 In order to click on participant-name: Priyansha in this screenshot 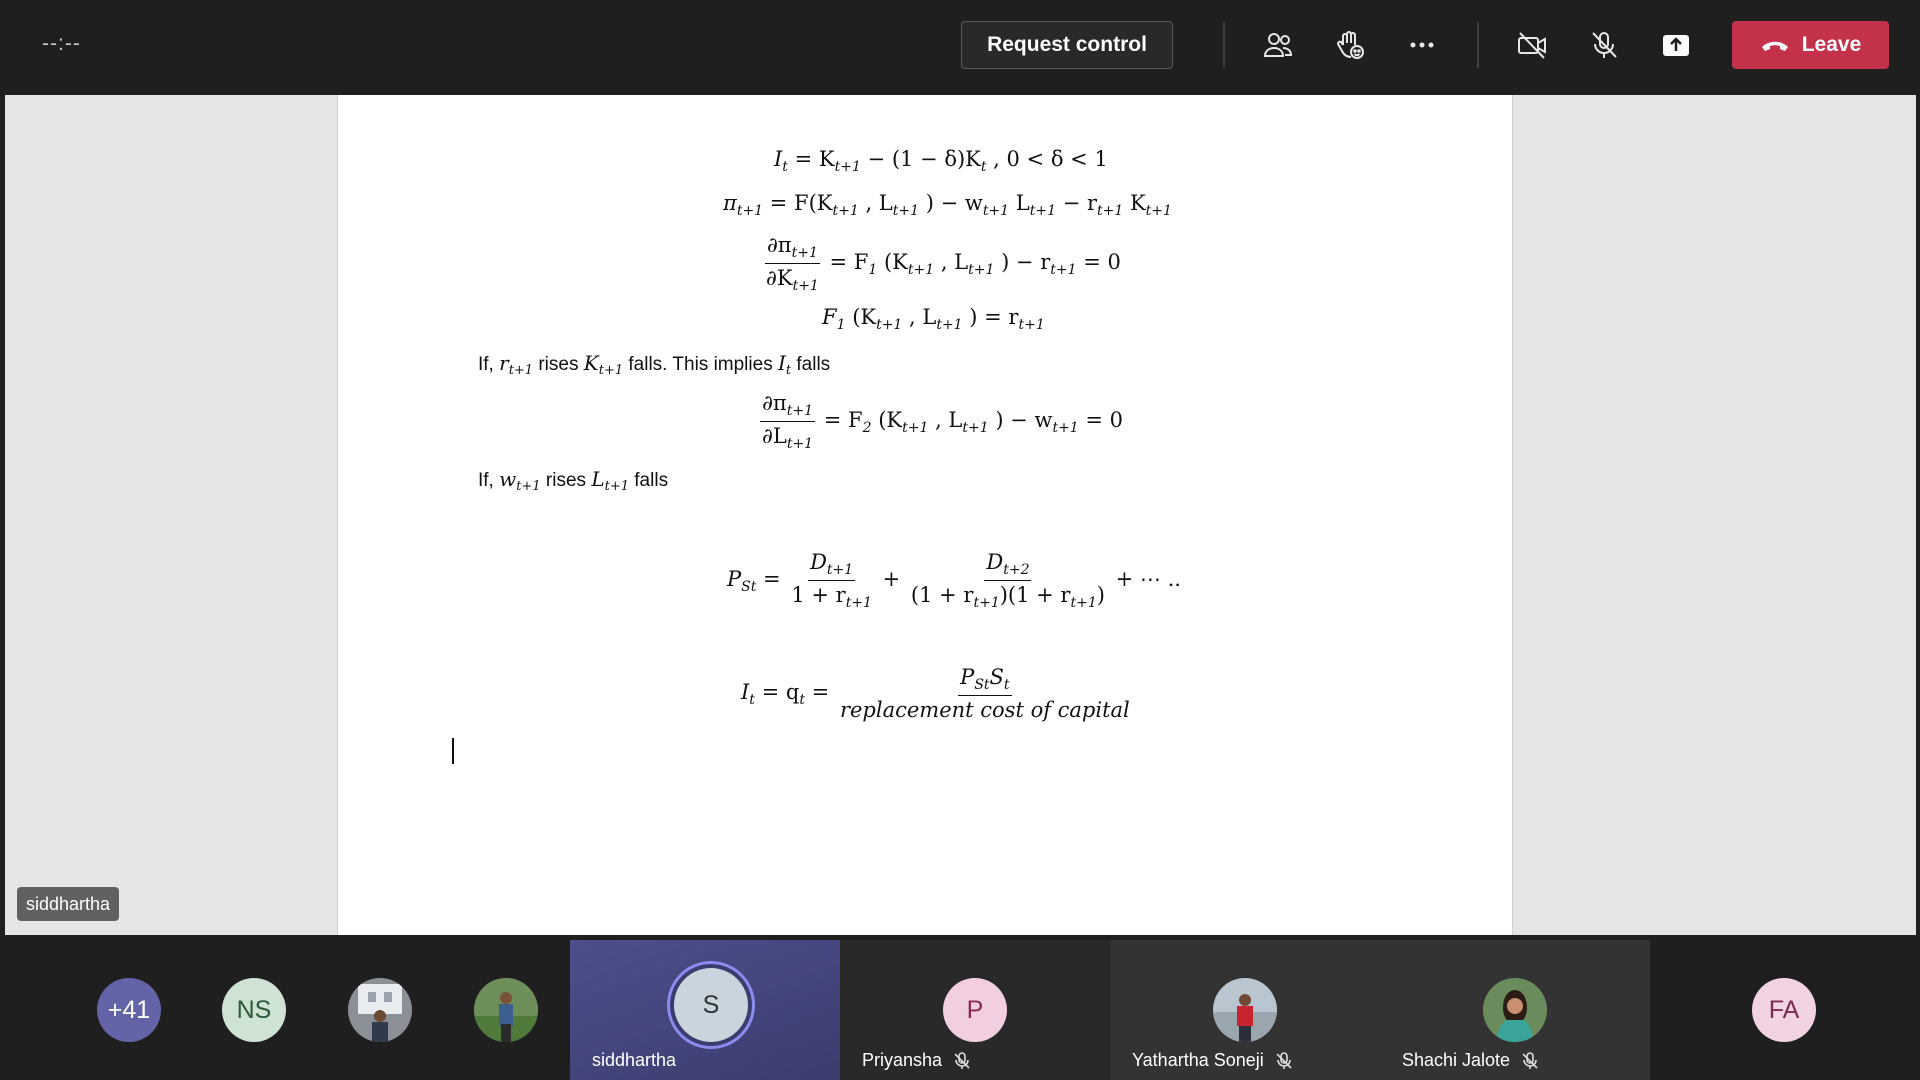, I will do `click(917, 1060)`.